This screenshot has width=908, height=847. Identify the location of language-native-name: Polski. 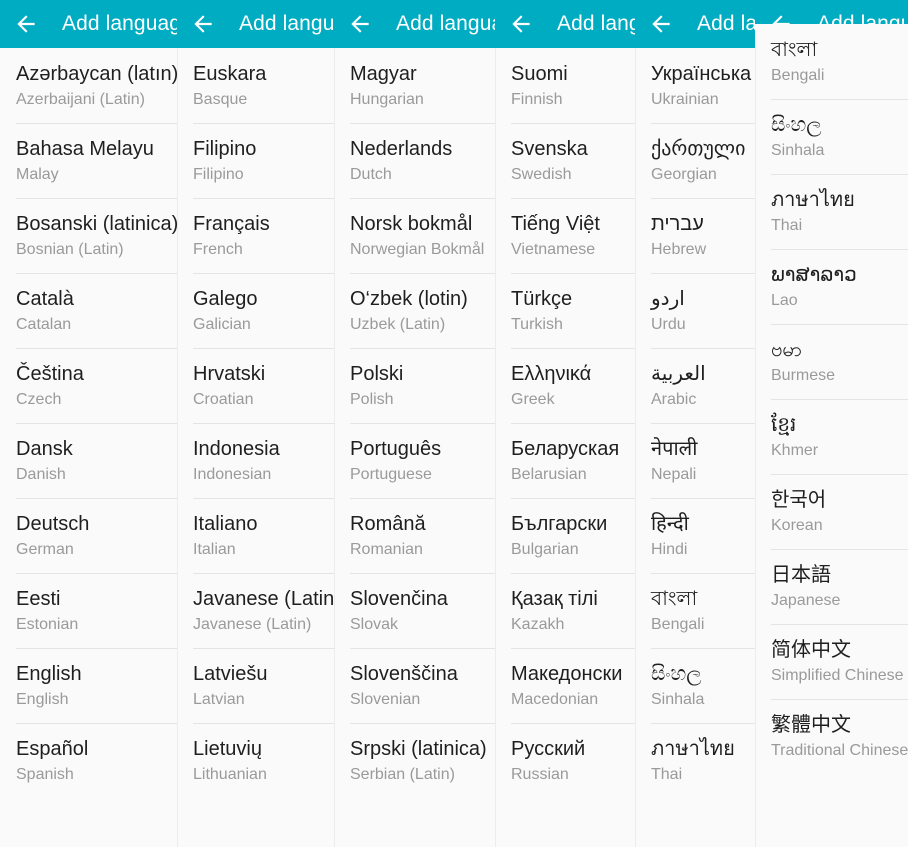
(377, 374).